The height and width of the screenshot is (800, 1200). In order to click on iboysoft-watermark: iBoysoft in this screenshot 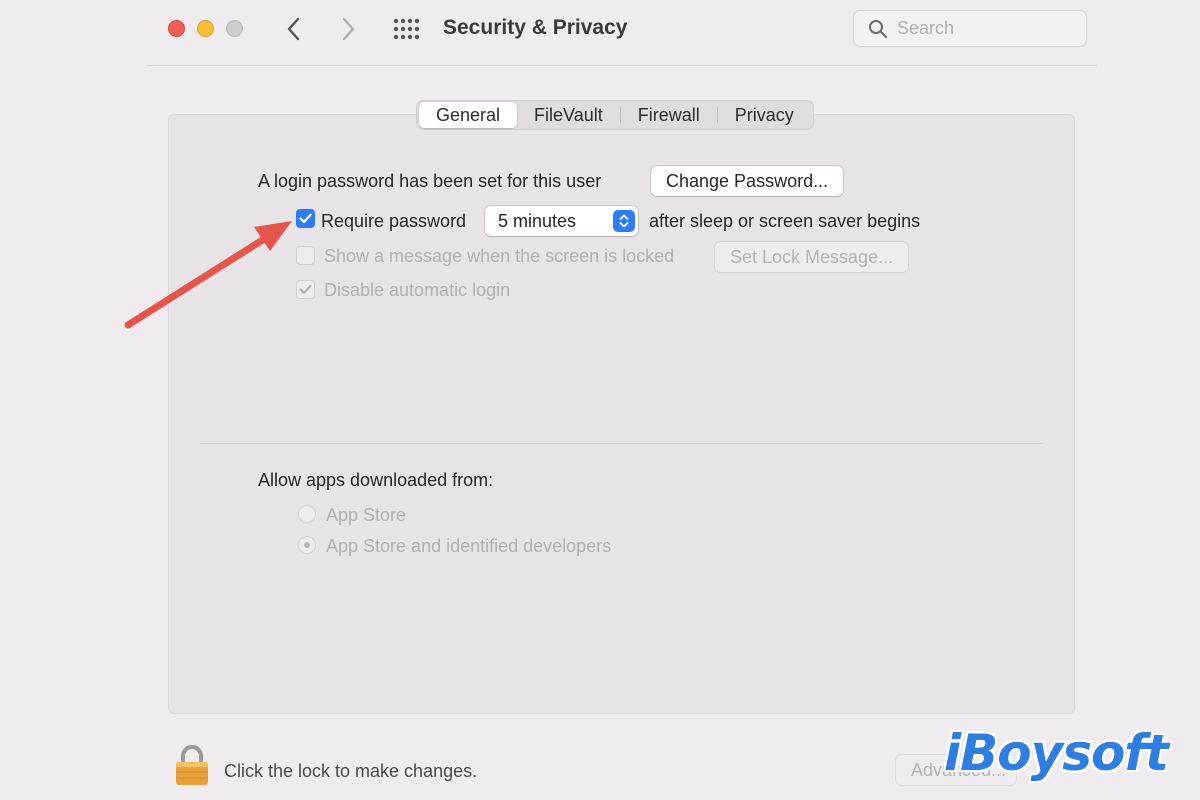, I will do `click(1056, 753)`.